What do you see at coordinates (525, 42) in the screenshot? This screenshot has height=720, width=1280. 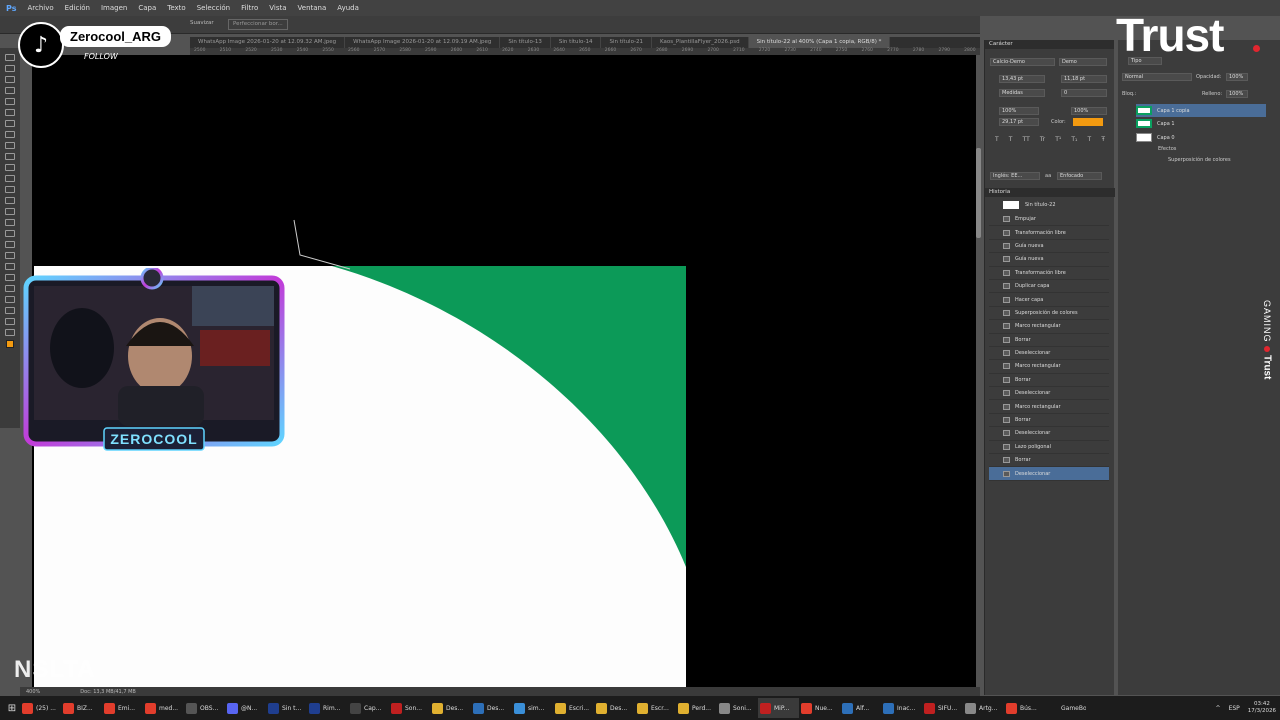 I see `document-tab: Sin título-13` at bounding box center [525, 42].